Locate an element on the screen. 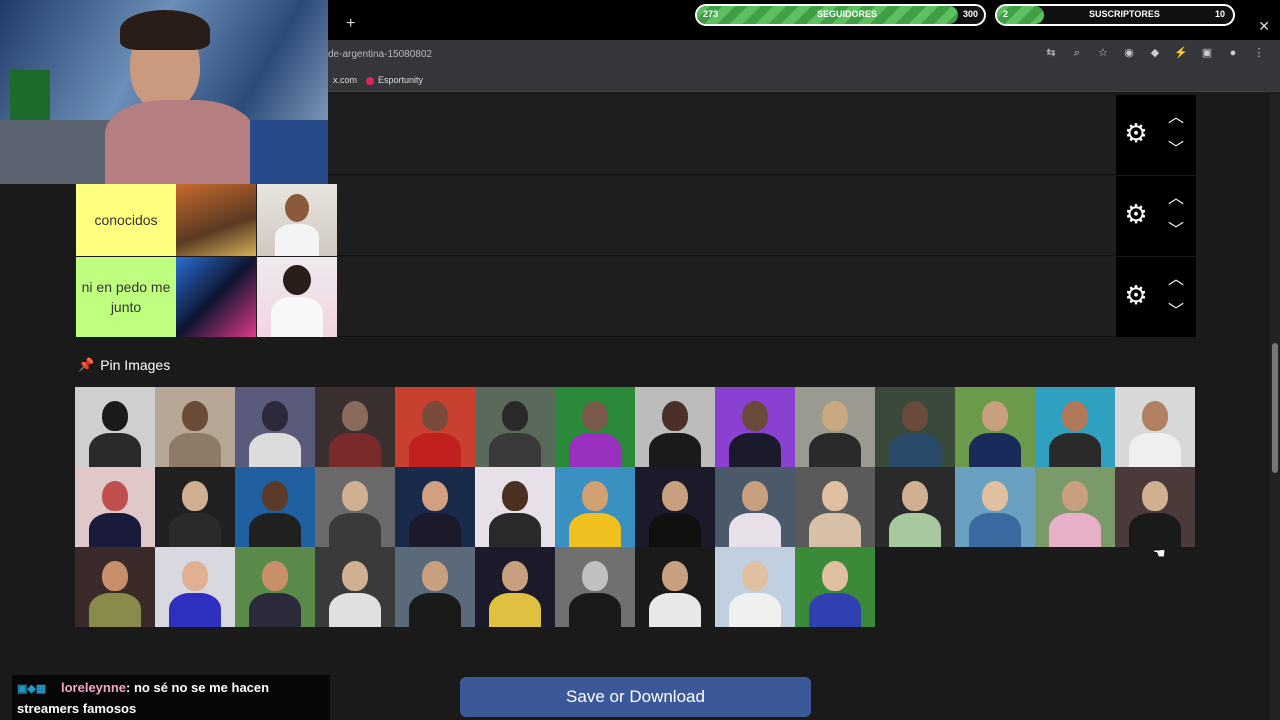 This screenshot has width=1280, height=720. webcam-overlay is located at coordinates (164, 92).